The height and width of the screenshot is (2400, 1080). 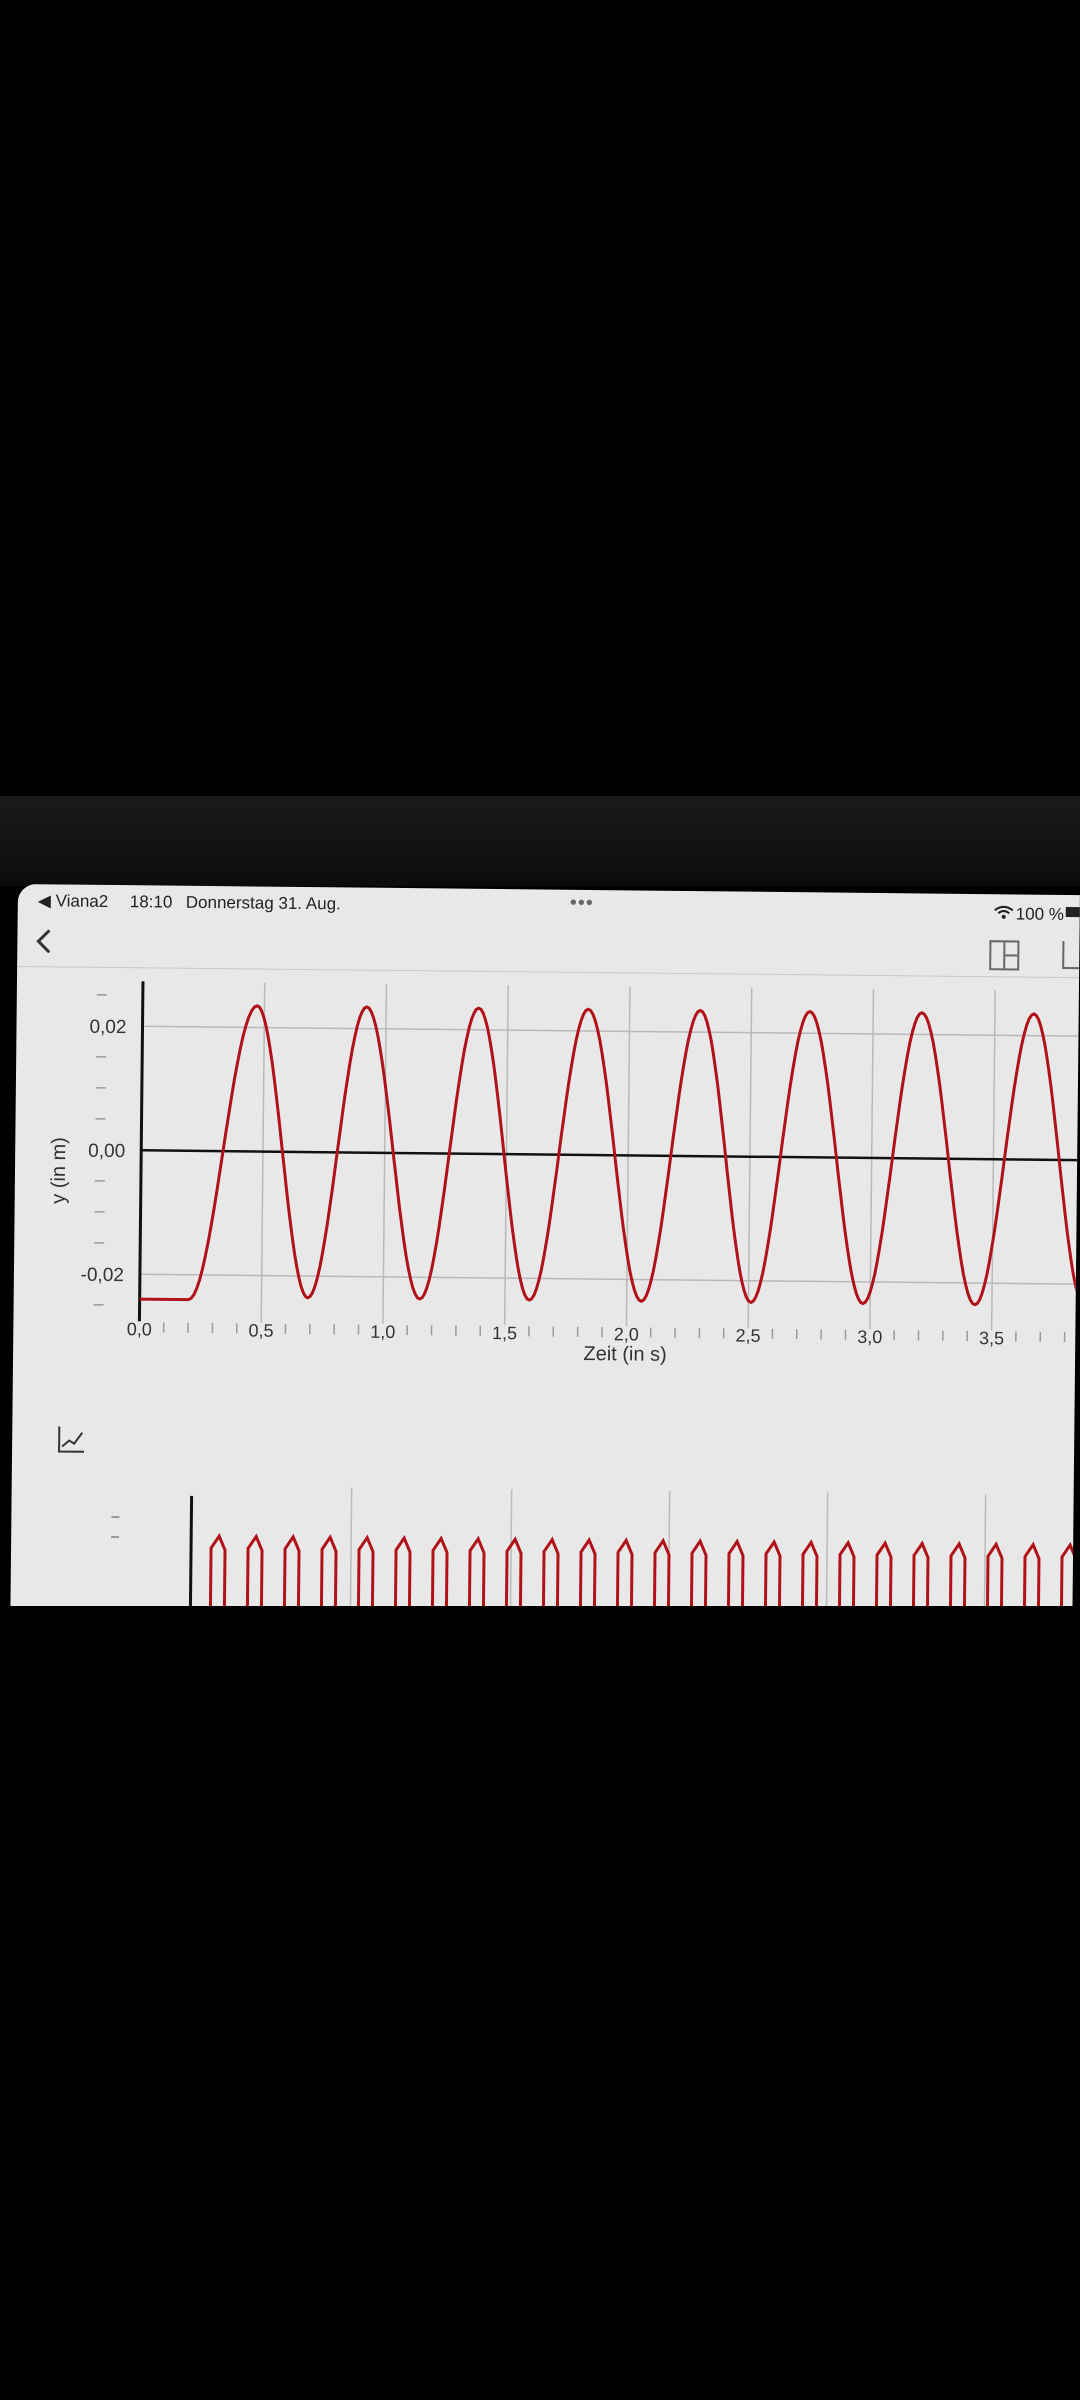 What do you see at coordinates (626, 1334) in the screenshot?
I see `x-tick-label: 2,0` at bounding box center [626, 1334].